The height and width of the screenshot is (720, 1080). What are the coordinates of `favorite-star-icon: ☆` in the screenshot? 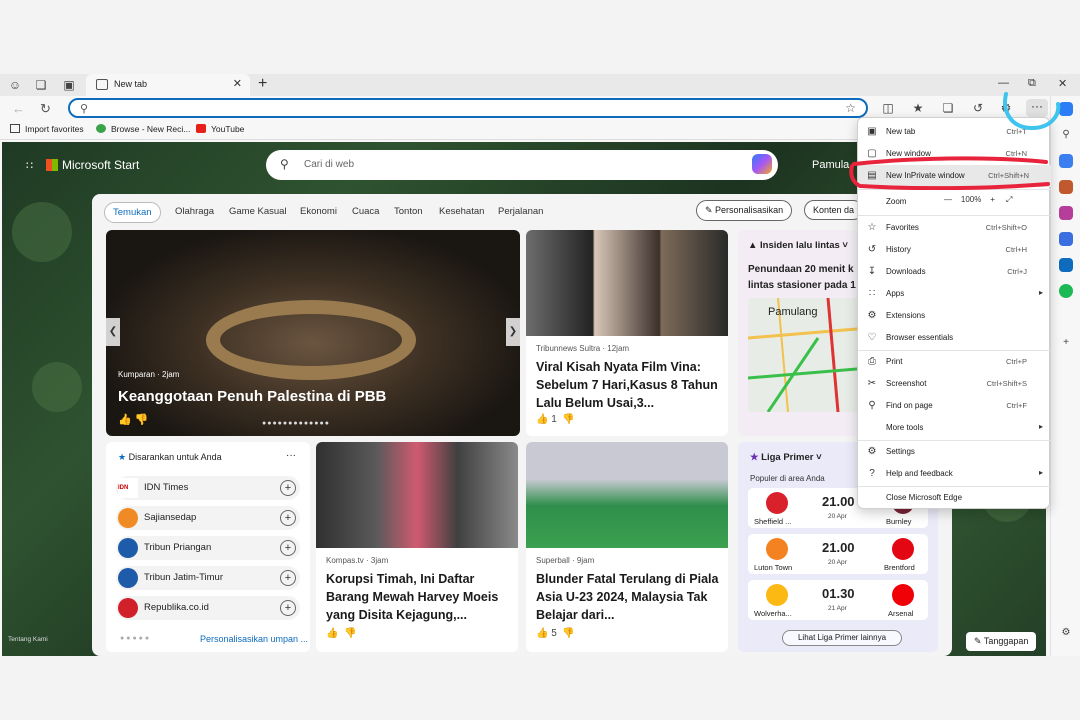 It's located at (850, 108).